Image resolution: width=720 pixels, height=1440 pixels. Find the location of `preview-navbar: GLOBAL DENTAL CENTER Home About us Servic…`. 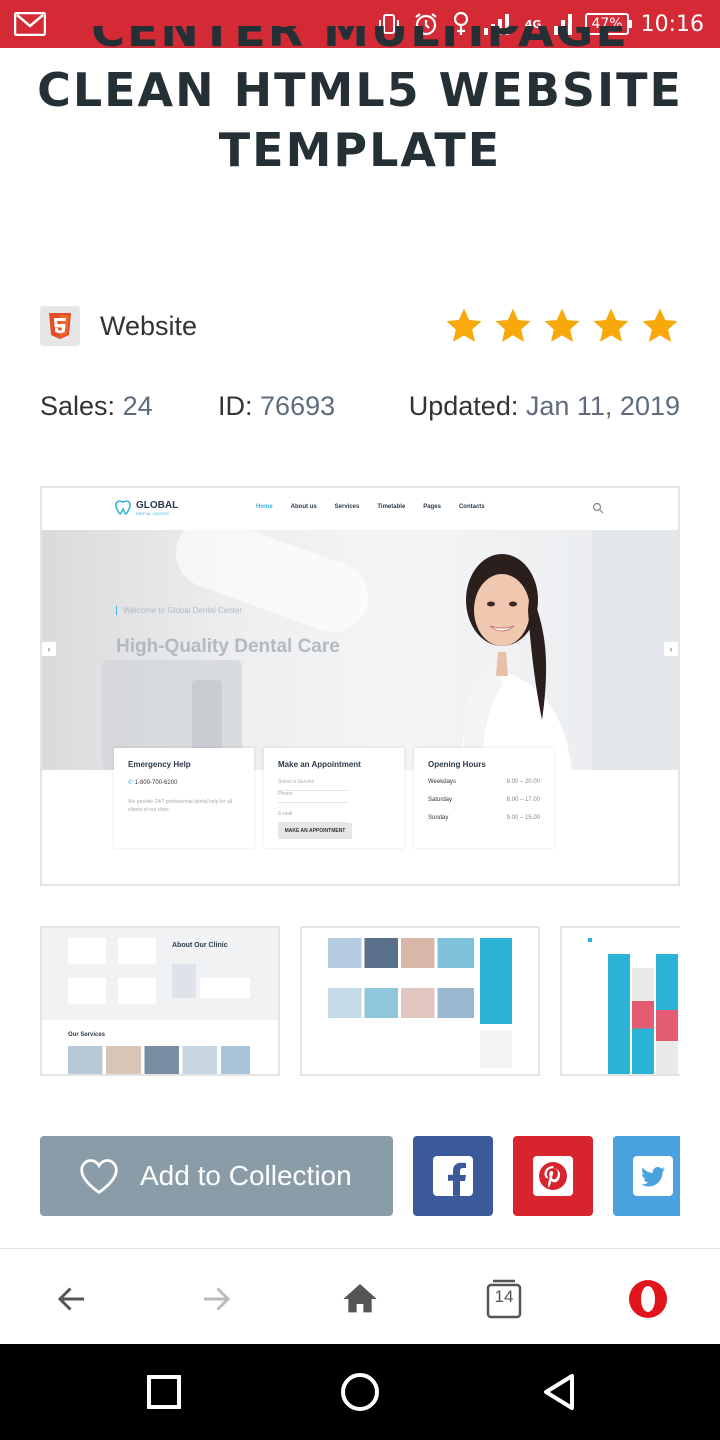

preview-navbar: GLOBAL DENTAL CENTER Home About us Servic… is located at coordinates (360, 509).